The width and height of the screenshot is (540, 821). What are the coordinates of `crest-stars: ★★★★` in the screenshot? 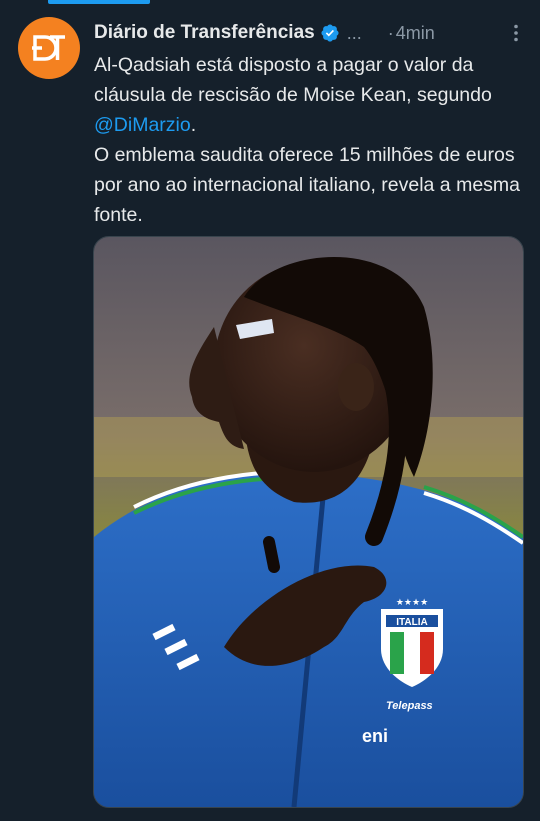 It's located at (412, 603).